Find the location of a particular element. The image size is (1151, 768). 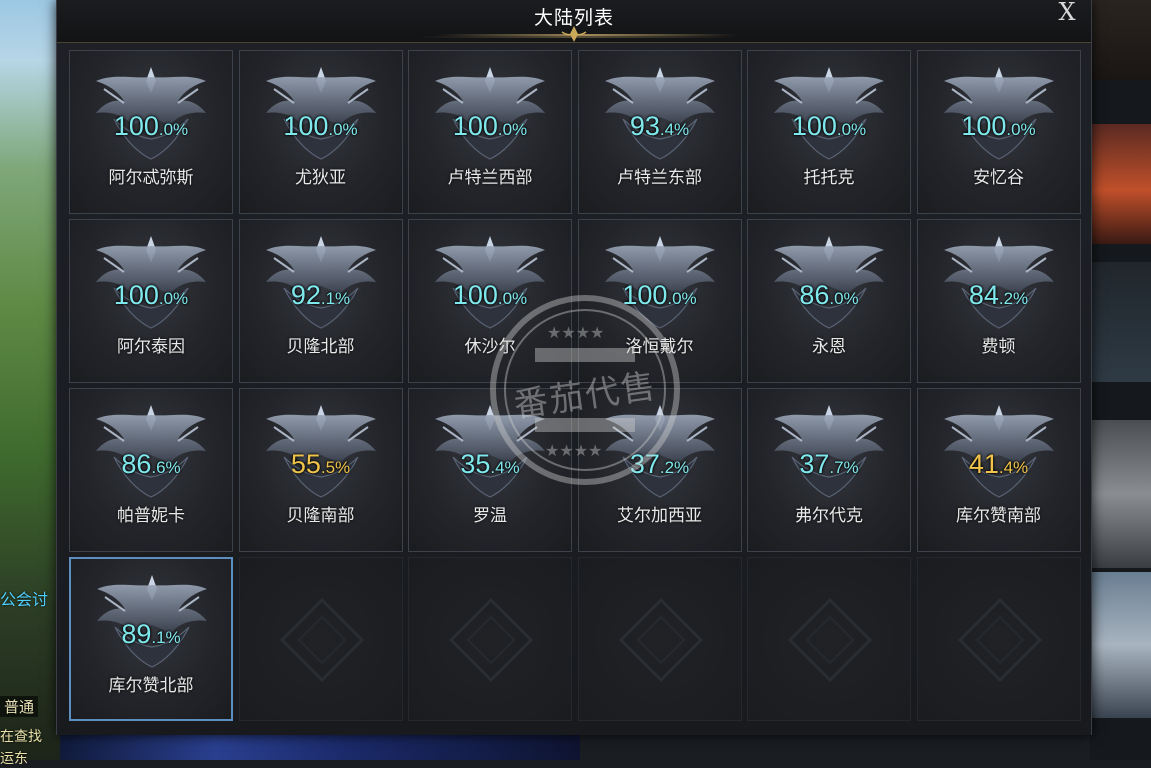

continent-card: 41.4% 库尔赞南部 is located at coordinates (998, 470).